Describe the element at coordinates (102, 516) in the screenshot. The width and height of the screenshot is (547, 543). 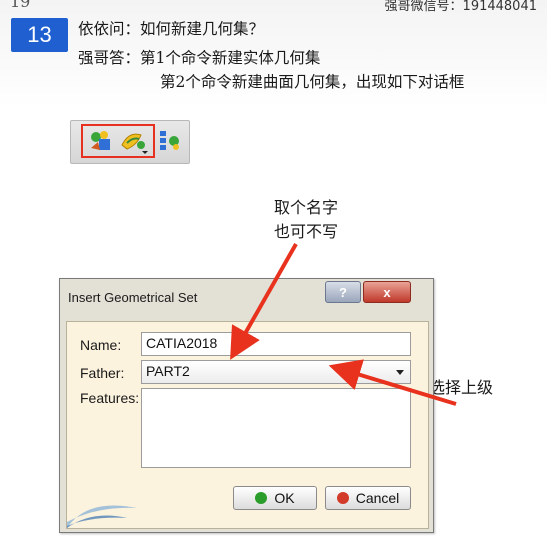
I see `catia-swoosh-logo` at that location.